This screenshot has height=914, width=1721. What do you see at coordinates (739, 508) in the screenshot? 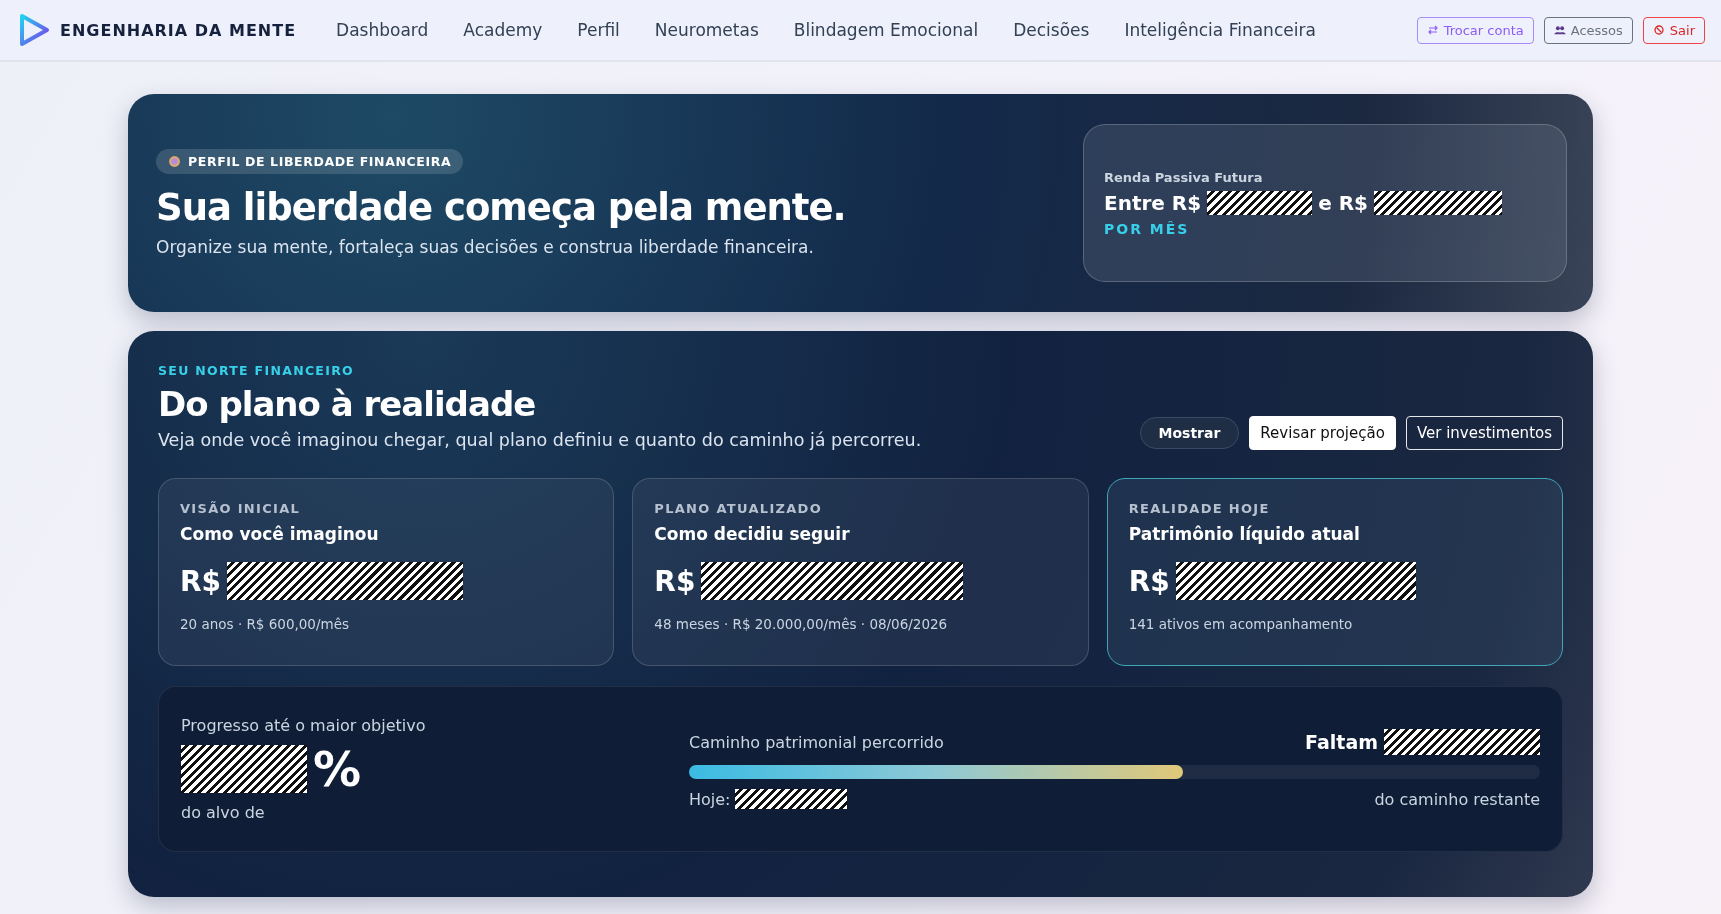
I see `card-eyebrow: PLANO ATUALIZADO` at bounding box center [739, 508].